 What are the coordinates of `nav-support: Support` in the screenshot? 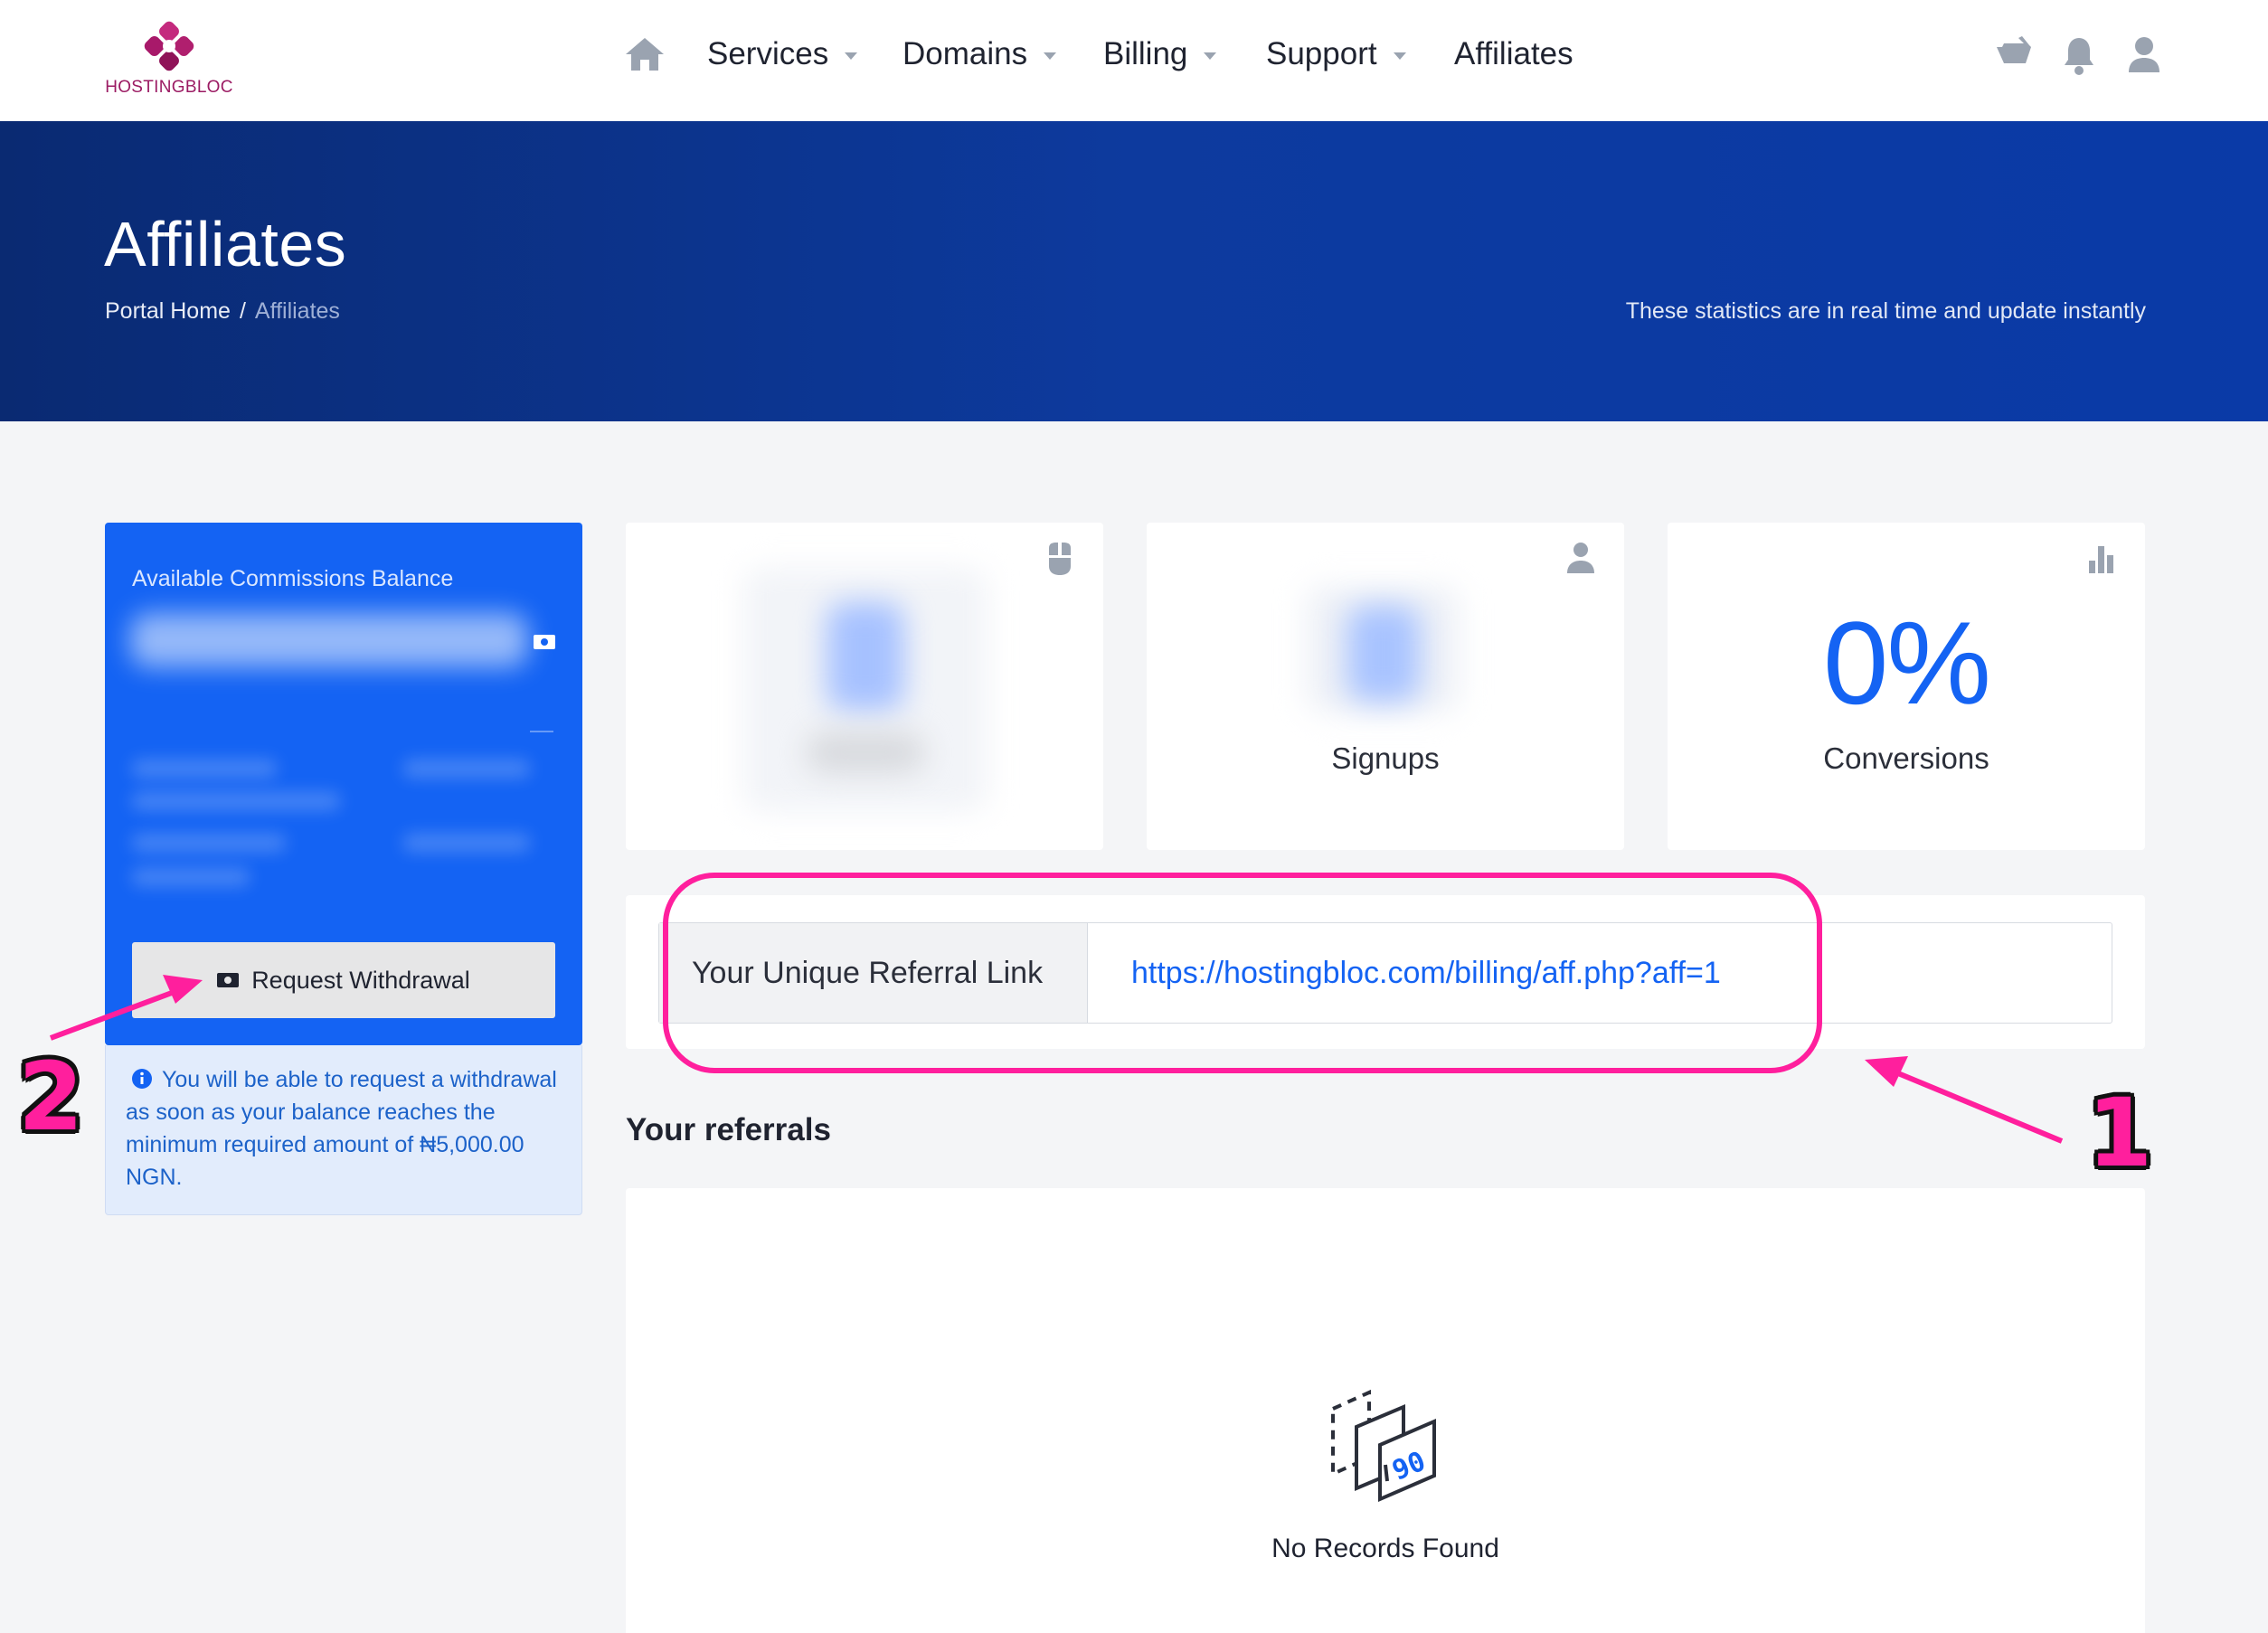 It's located at (1336, 55).